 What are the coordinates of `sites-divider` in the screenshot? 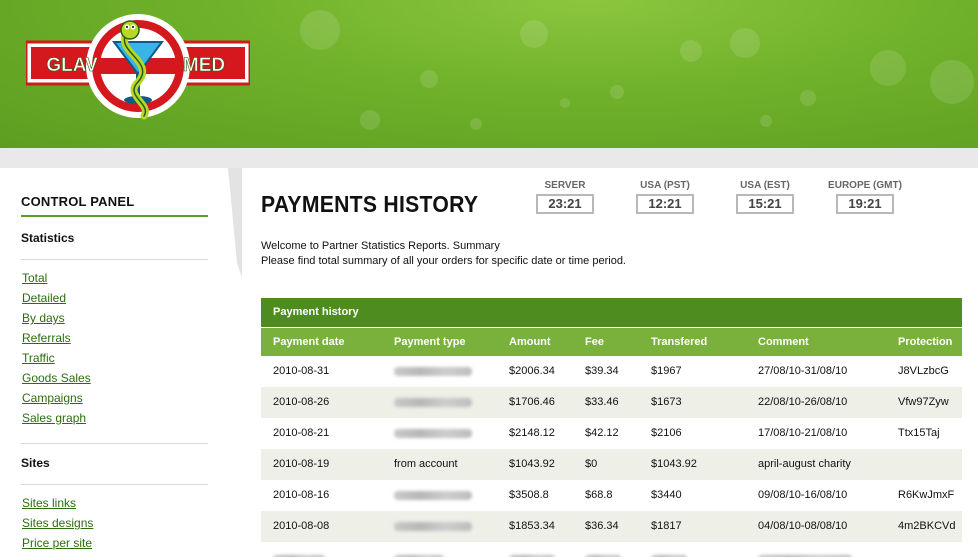 It's located at (114, 484).